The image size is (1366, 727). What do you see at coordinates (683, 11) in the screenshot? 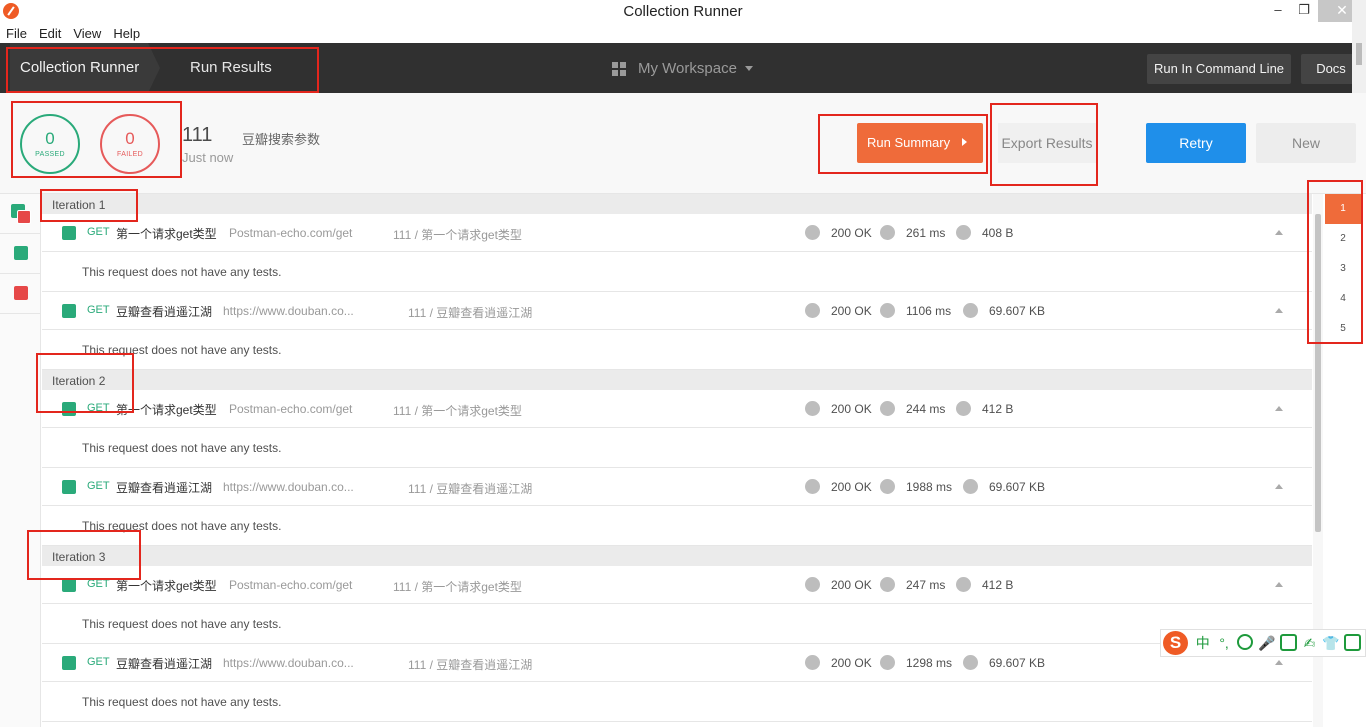
I see `title-bar: Collection Runner – ❐ ✕` at bounding box center [683, 11].